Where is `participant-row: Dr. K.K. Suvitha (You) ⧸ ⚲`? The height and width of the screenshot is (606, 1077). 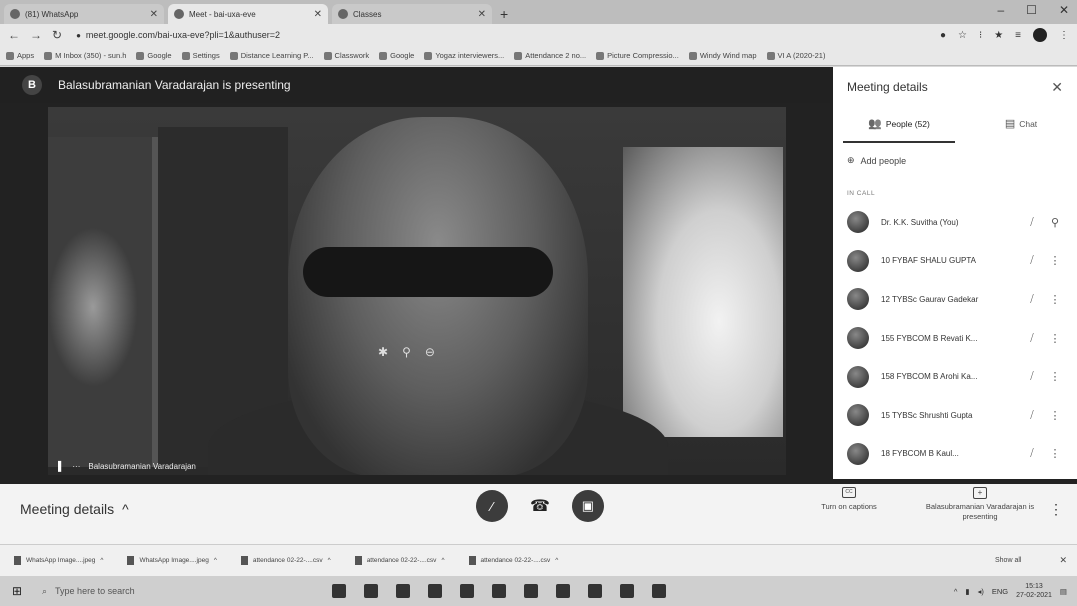 participant-row: Dr. K.K. Suvitha (You) ⧸ ⚲ is located at coordinates (955, 222).